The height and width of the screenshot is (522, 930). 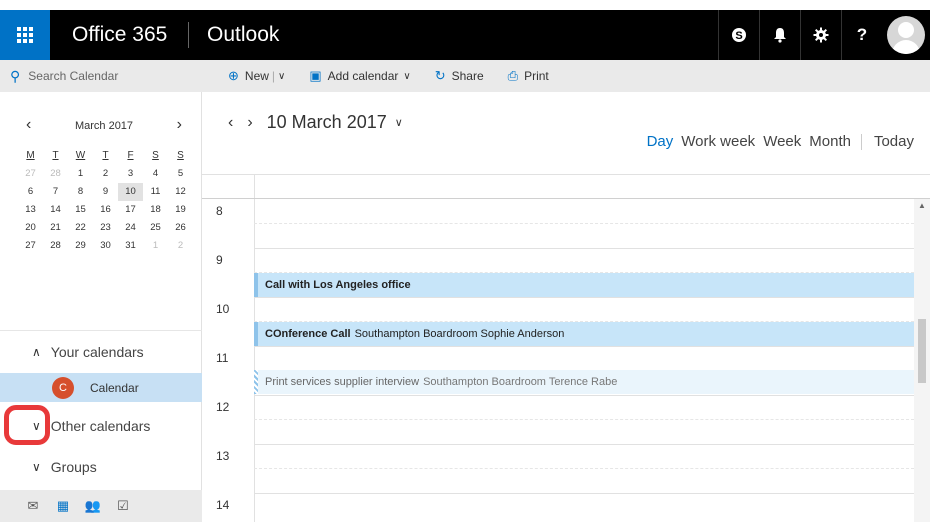 I want to click on waffle-icon, so click(x=25, y=35).